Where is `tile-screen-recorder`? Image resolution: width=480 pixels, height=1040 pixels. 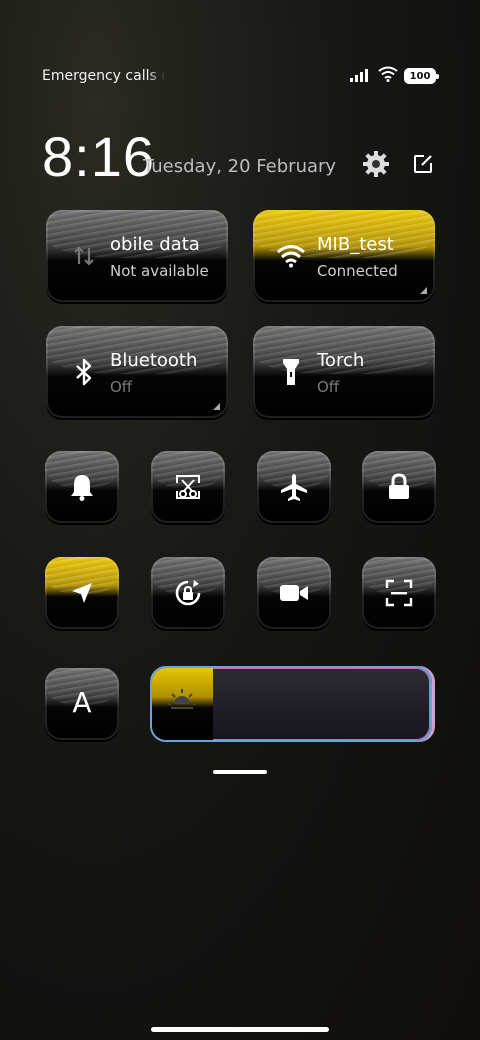 tile-screen-recorder is located at coordinates (294, 593).